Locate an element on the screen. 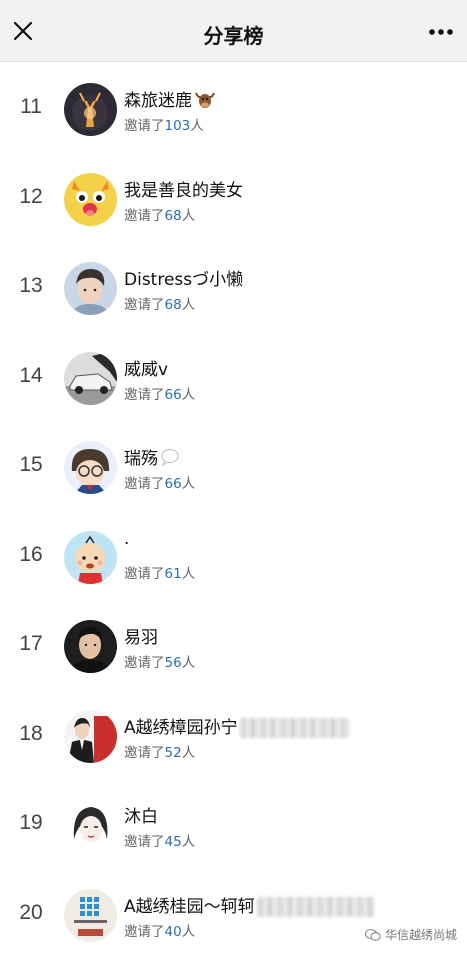  user-name: 我是善良的美女 is located at coordinates (183, 188).